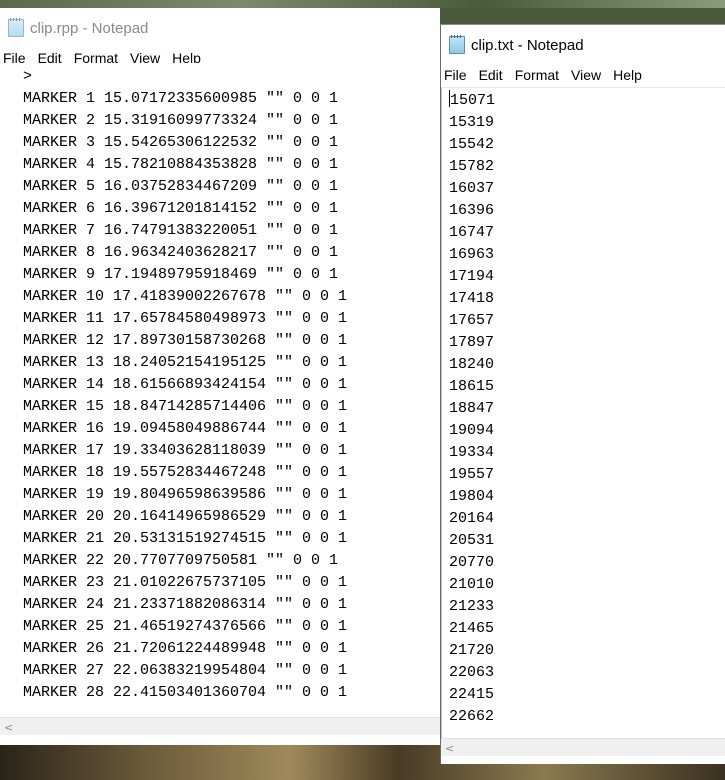 This screenshot has width=725, height=780. I want to click on text-line: MARKER 22 20.7707709750581 "" 0 0 1, so click(231, 561).